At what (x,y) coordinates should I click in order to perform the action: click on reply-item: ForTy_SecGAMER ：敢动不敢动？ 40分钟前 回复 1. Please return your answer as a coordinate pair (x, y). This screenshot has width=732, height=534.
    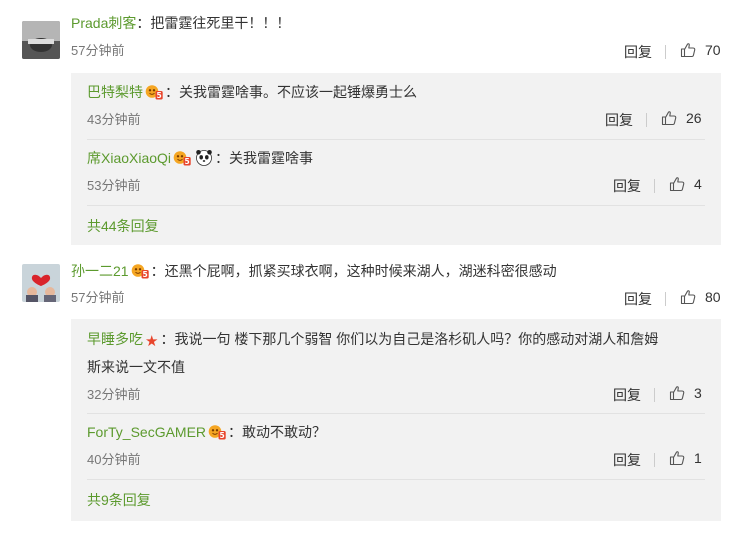
    Looking at the image, I should click on (396, 447).